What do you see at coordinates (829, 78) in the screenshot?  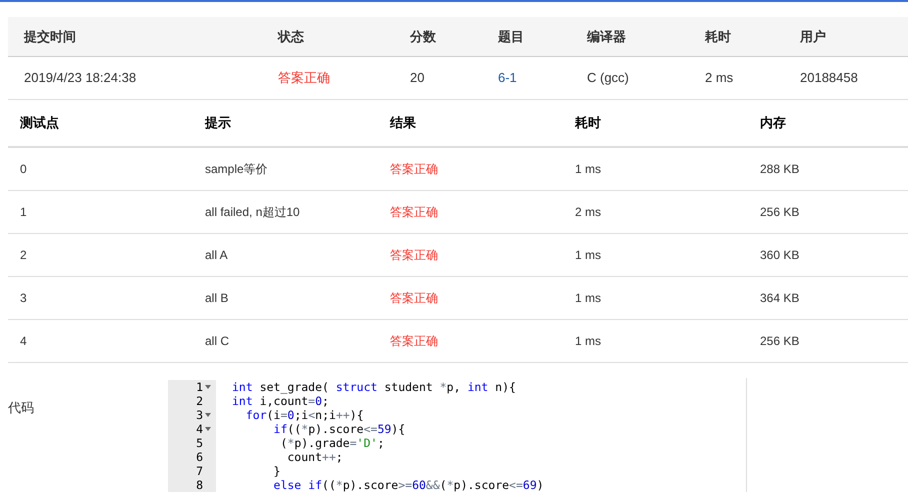 I see `user-cell-text: 20188458` at bounding box center [829, 78].